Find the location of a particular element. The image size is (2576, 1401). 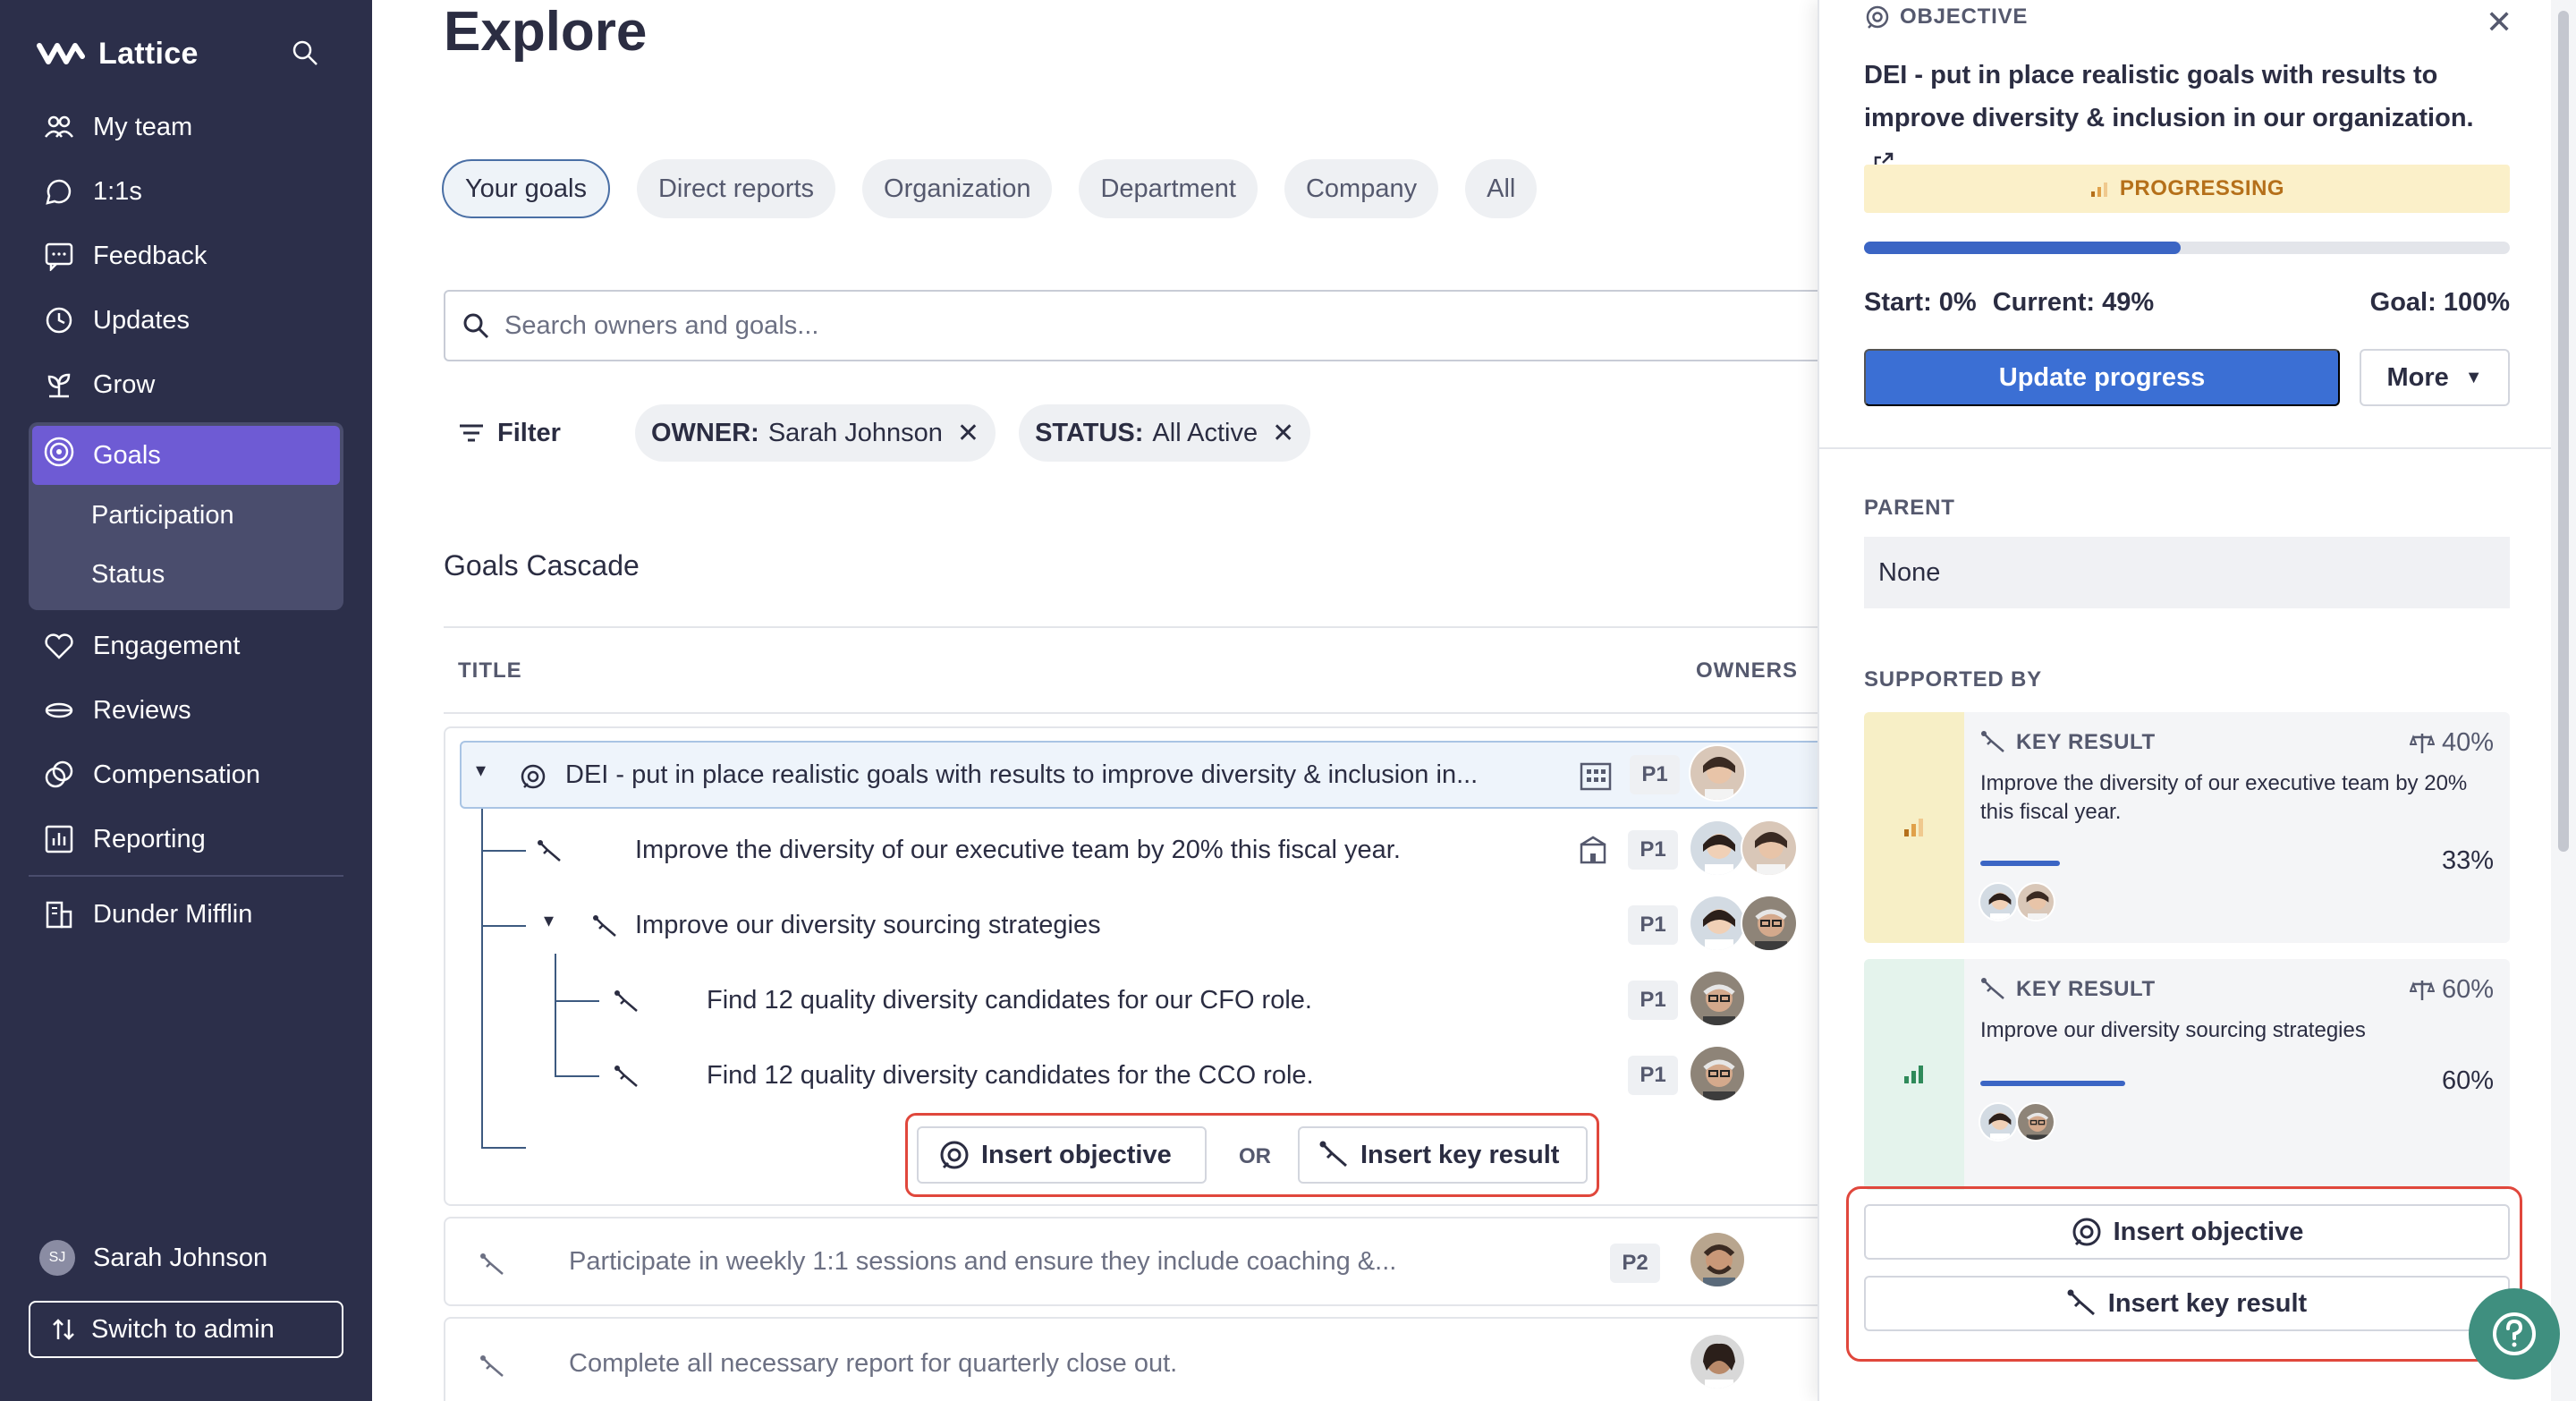

tab-your-goals: Your goals is located at coordinates (526, 188).